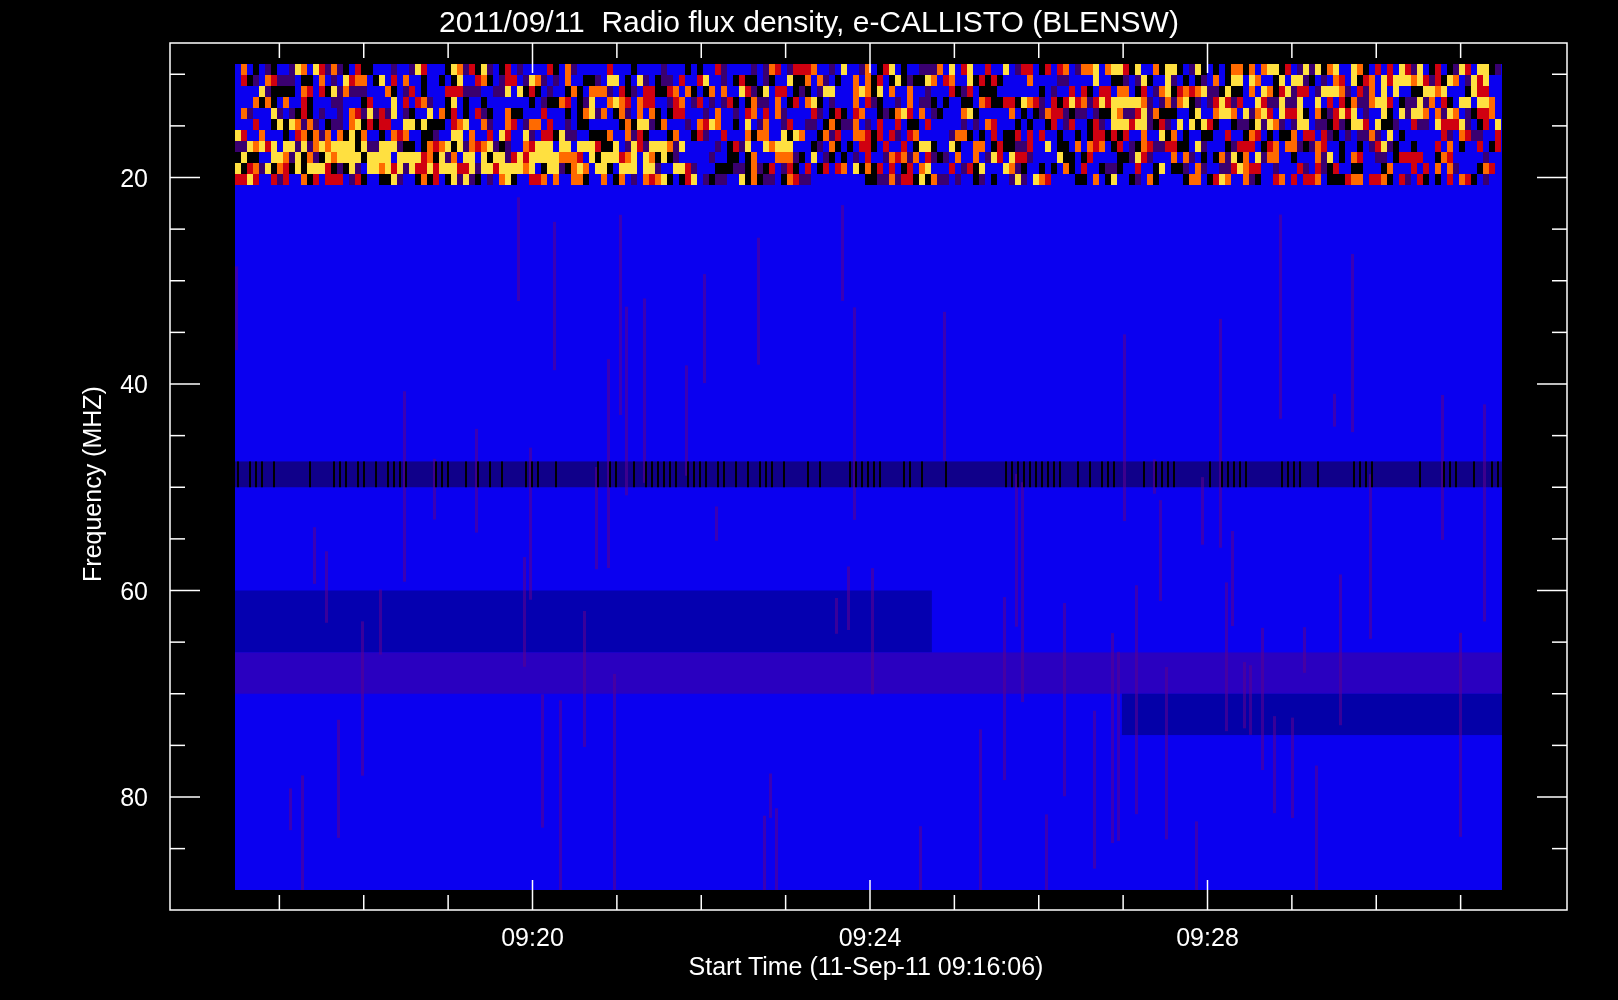 Image resolution: width=1618 pixels, height=1000 pixels. I want to click on y-tick-label: 60, so click(134, 590).